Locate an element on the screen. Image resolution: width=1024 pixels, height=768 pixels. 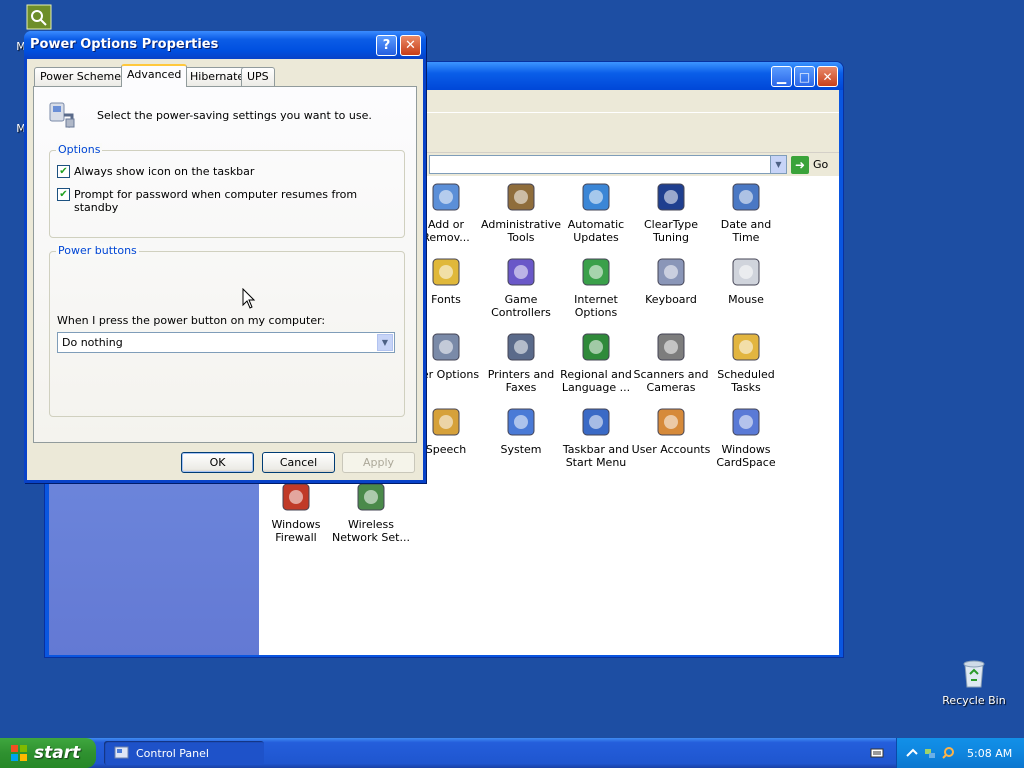
automatic-updates-icon is located at coordinates (596, 197).